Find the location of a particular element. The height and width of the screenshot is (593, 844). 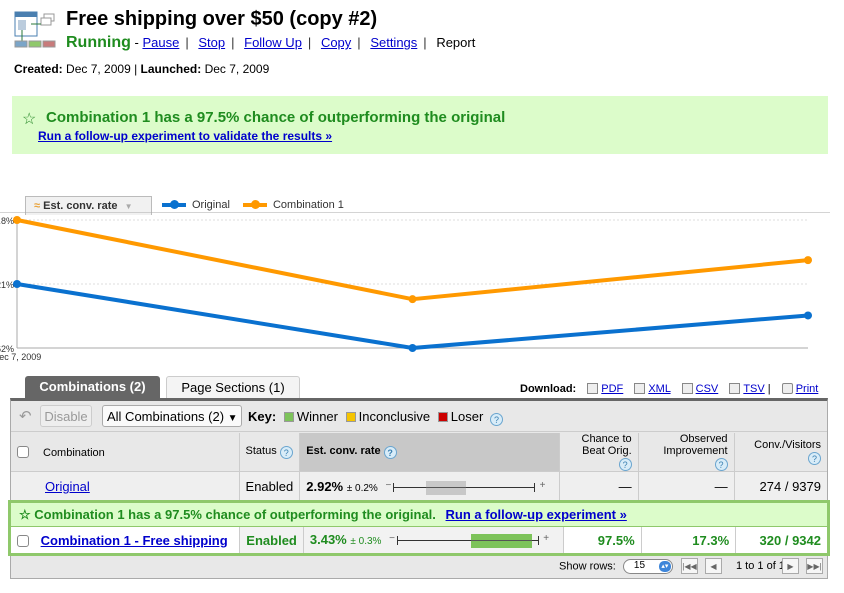

rows-value: 15 is located at coordinates (639, 565).